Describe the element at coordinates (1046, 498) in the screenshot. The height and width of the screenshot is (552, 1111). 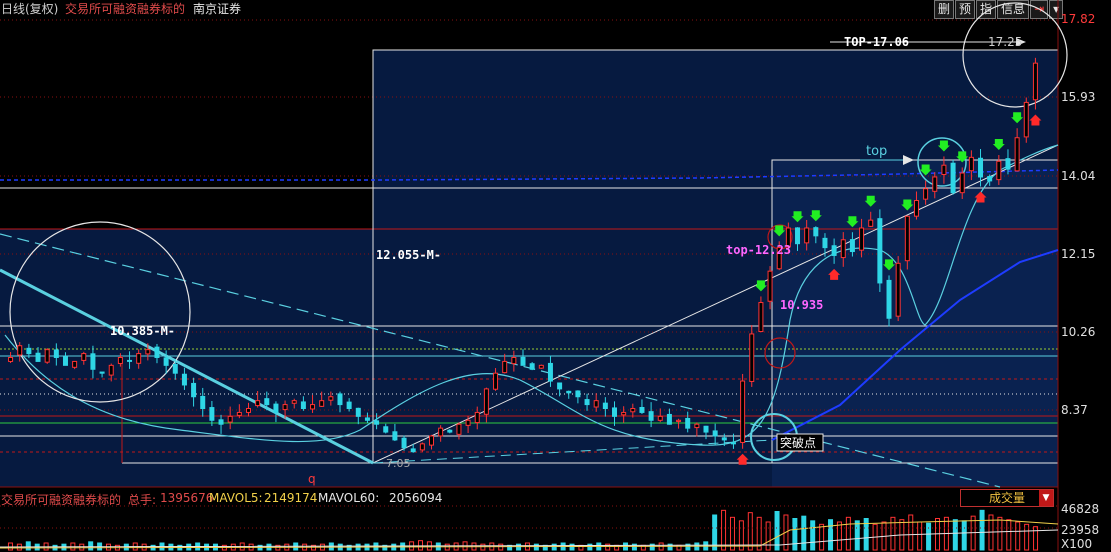
I see `chevron-down-icon: ▼` at that location.